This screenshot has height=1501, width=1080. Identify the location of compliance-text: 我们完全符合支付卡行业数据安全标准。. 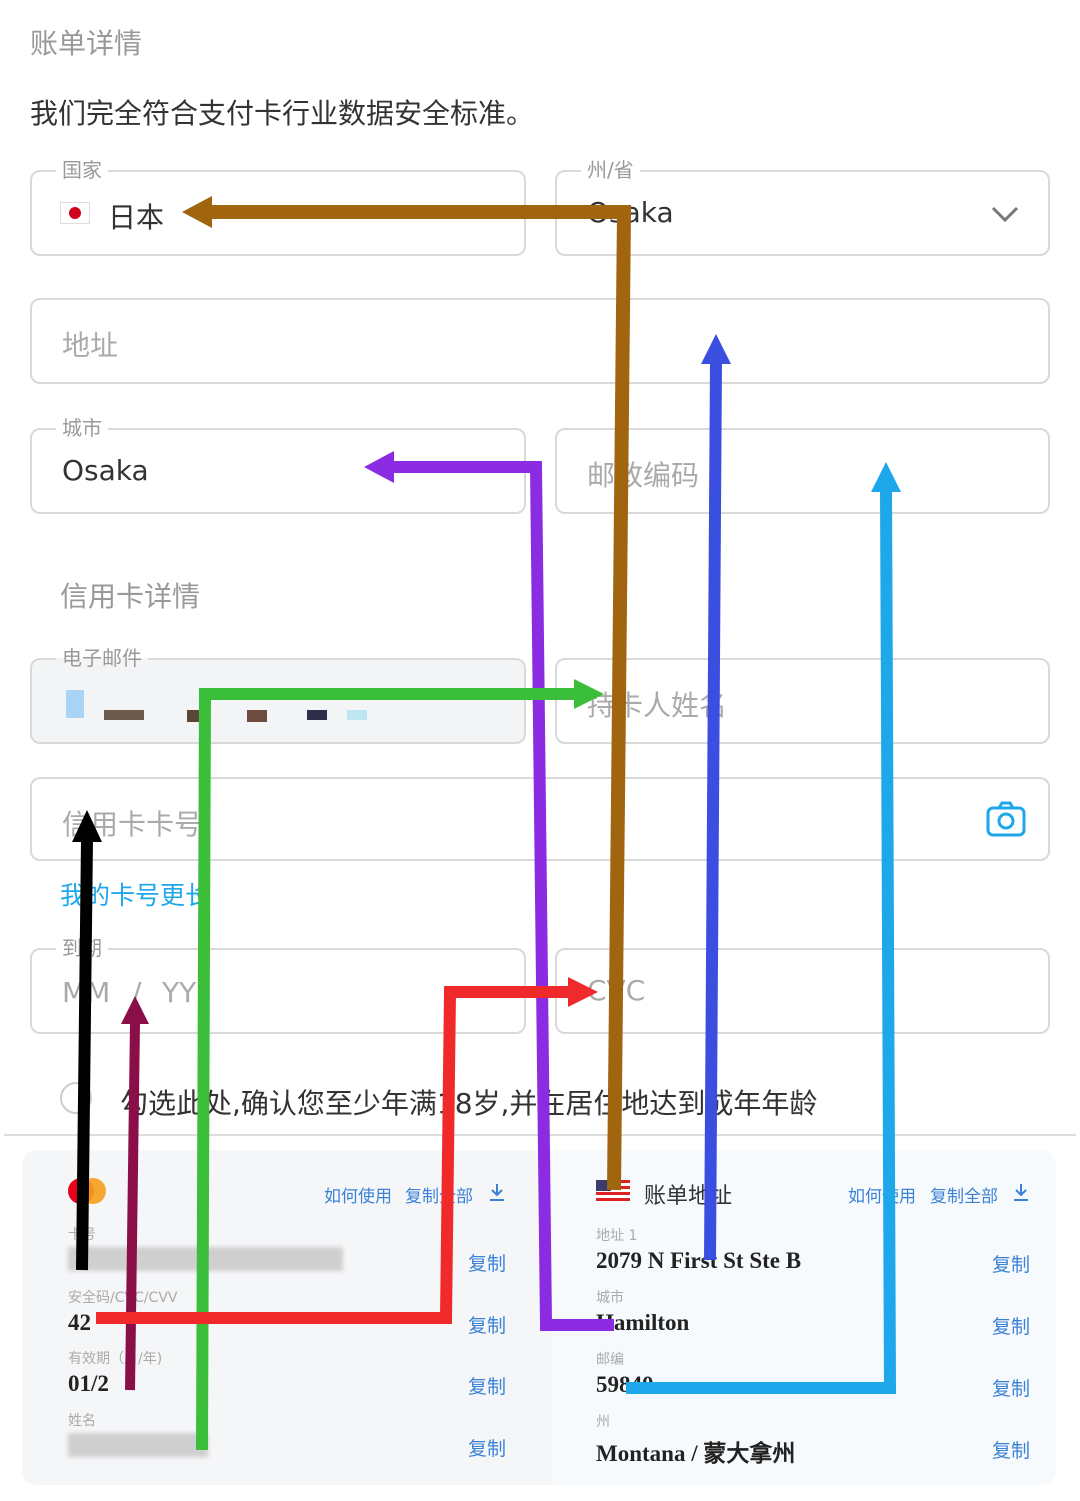
(282, 113).